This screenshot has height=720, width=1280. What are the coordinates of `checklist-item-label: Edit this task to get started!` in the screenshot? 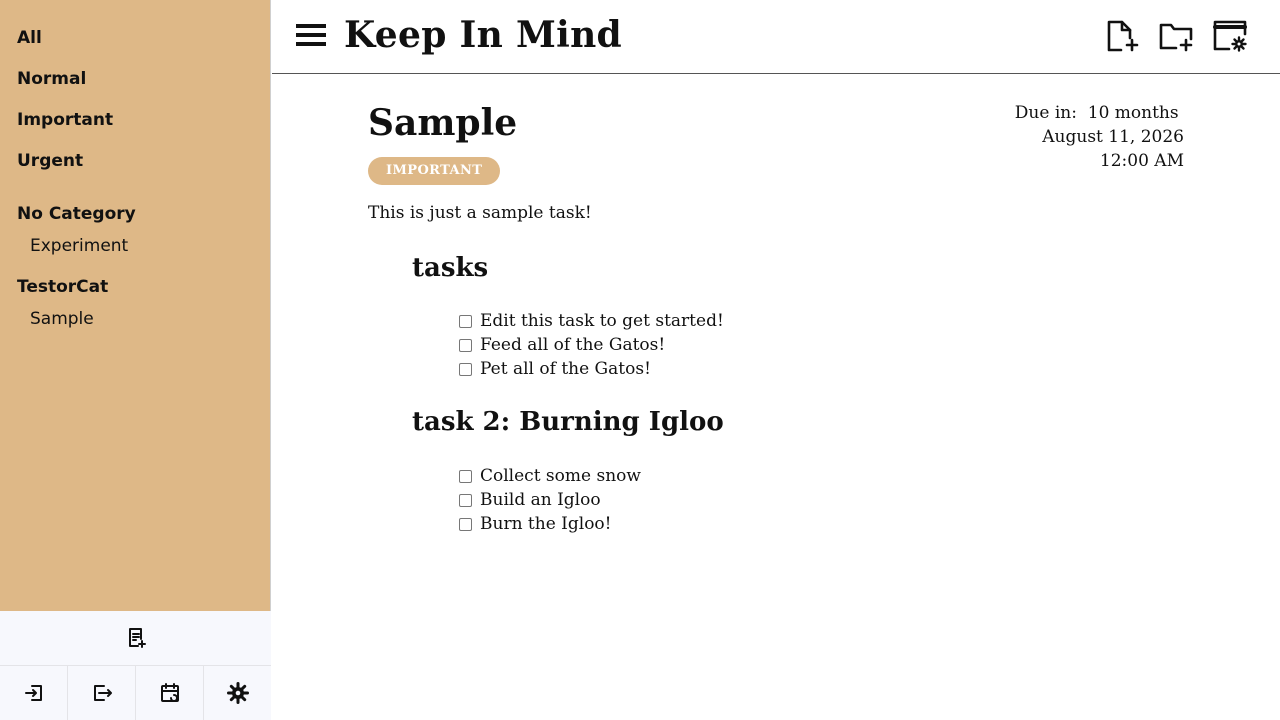 It's located at (602, 321).